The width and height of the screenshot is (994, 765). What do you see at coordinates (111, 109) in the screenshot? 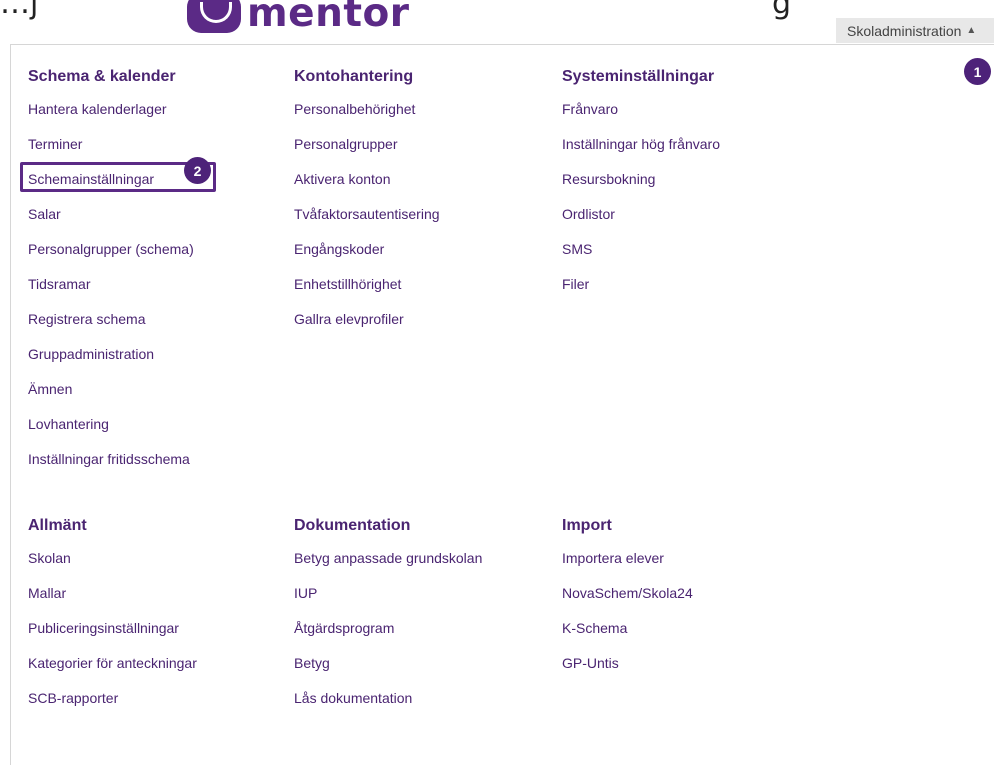
I see `menu-item-hantera-kalenderlager: Hantera kalenderlager` at bounding box center [111, 109].